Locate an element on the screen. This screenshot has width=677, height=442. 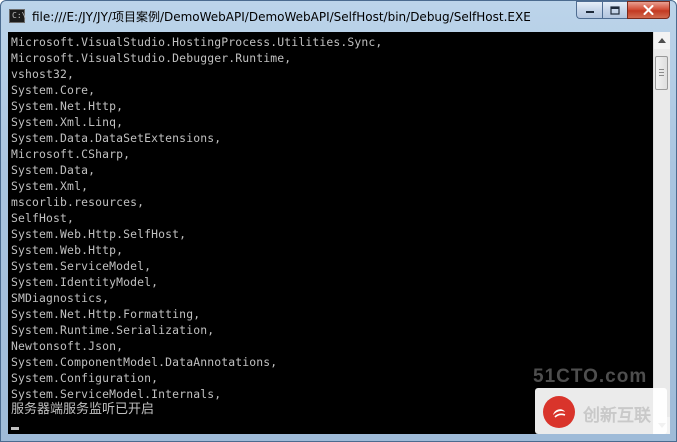
console-line: System.Web.Http, is located at coordinates (67, 250).